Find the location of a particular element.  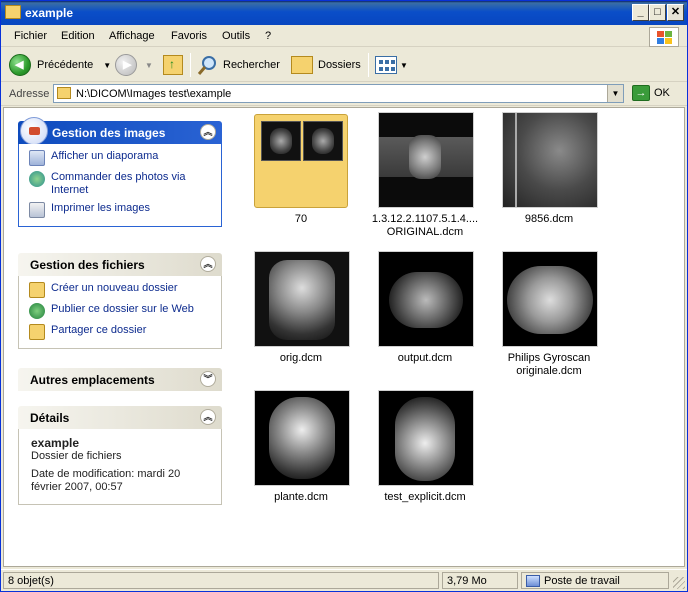

folders-label: Dossiers is located at coordinates (339, 65).